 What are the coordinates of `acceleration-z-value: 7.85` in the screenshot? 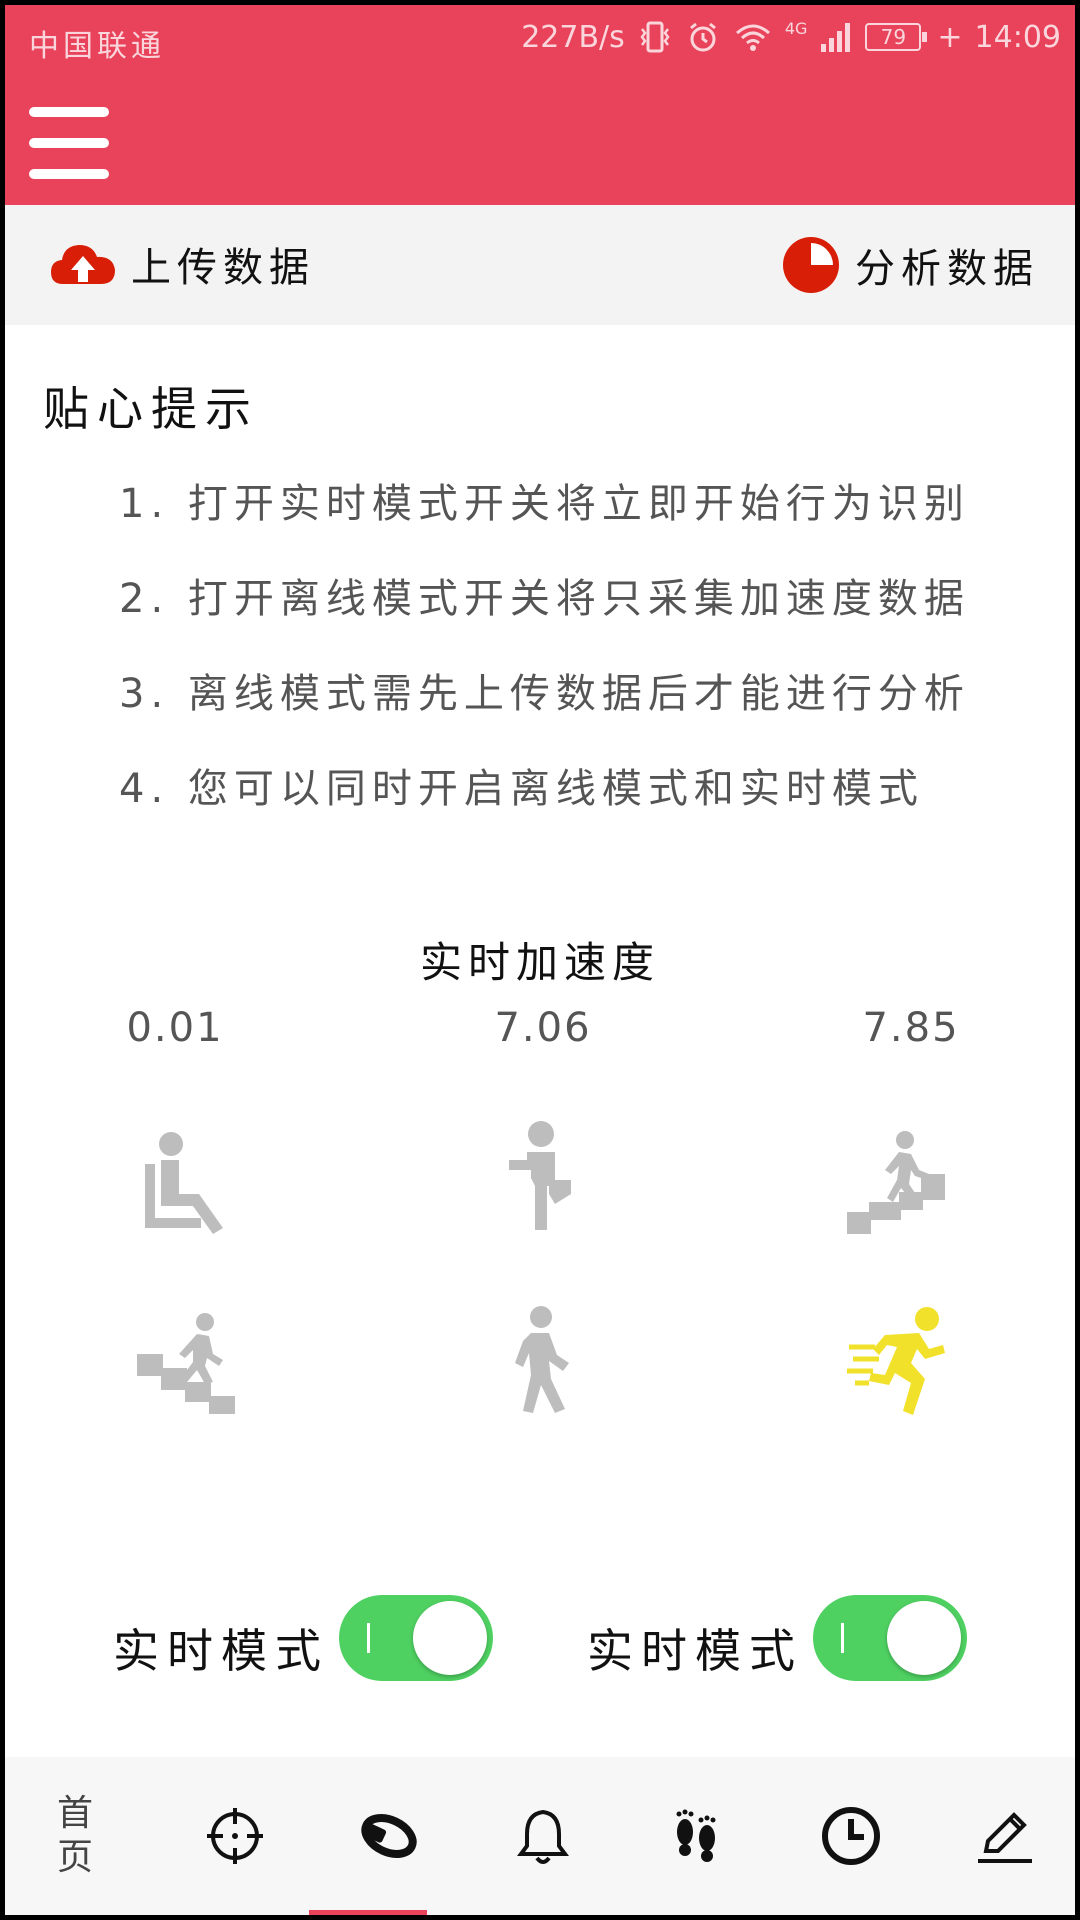 It's located at (911, 1028).